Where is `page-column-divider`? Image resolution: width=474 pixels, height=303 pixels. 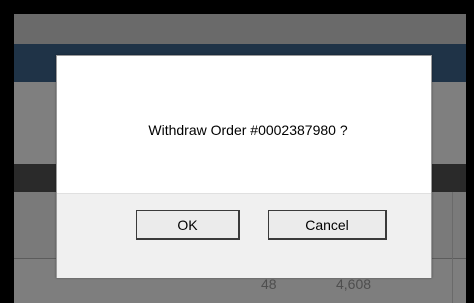
page-column-divider is located at coordinates (452, 247).